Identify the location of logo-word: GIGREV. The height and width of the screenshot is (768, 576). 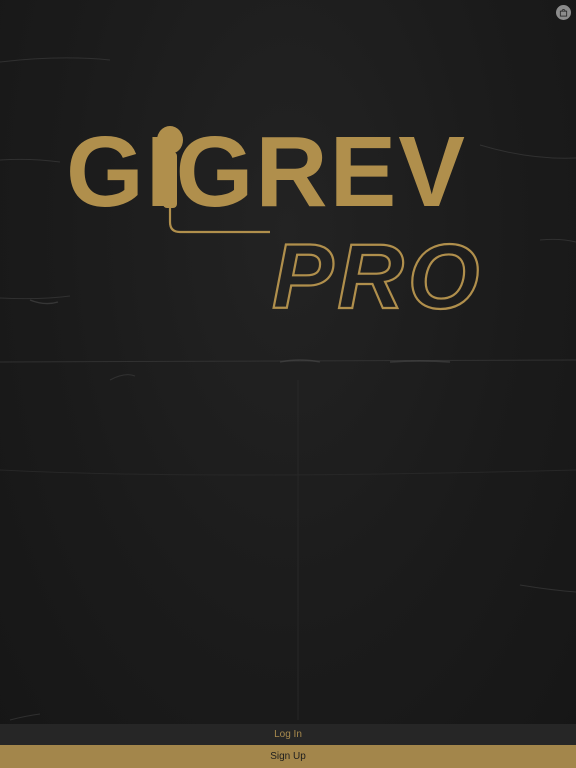
(266, 172).